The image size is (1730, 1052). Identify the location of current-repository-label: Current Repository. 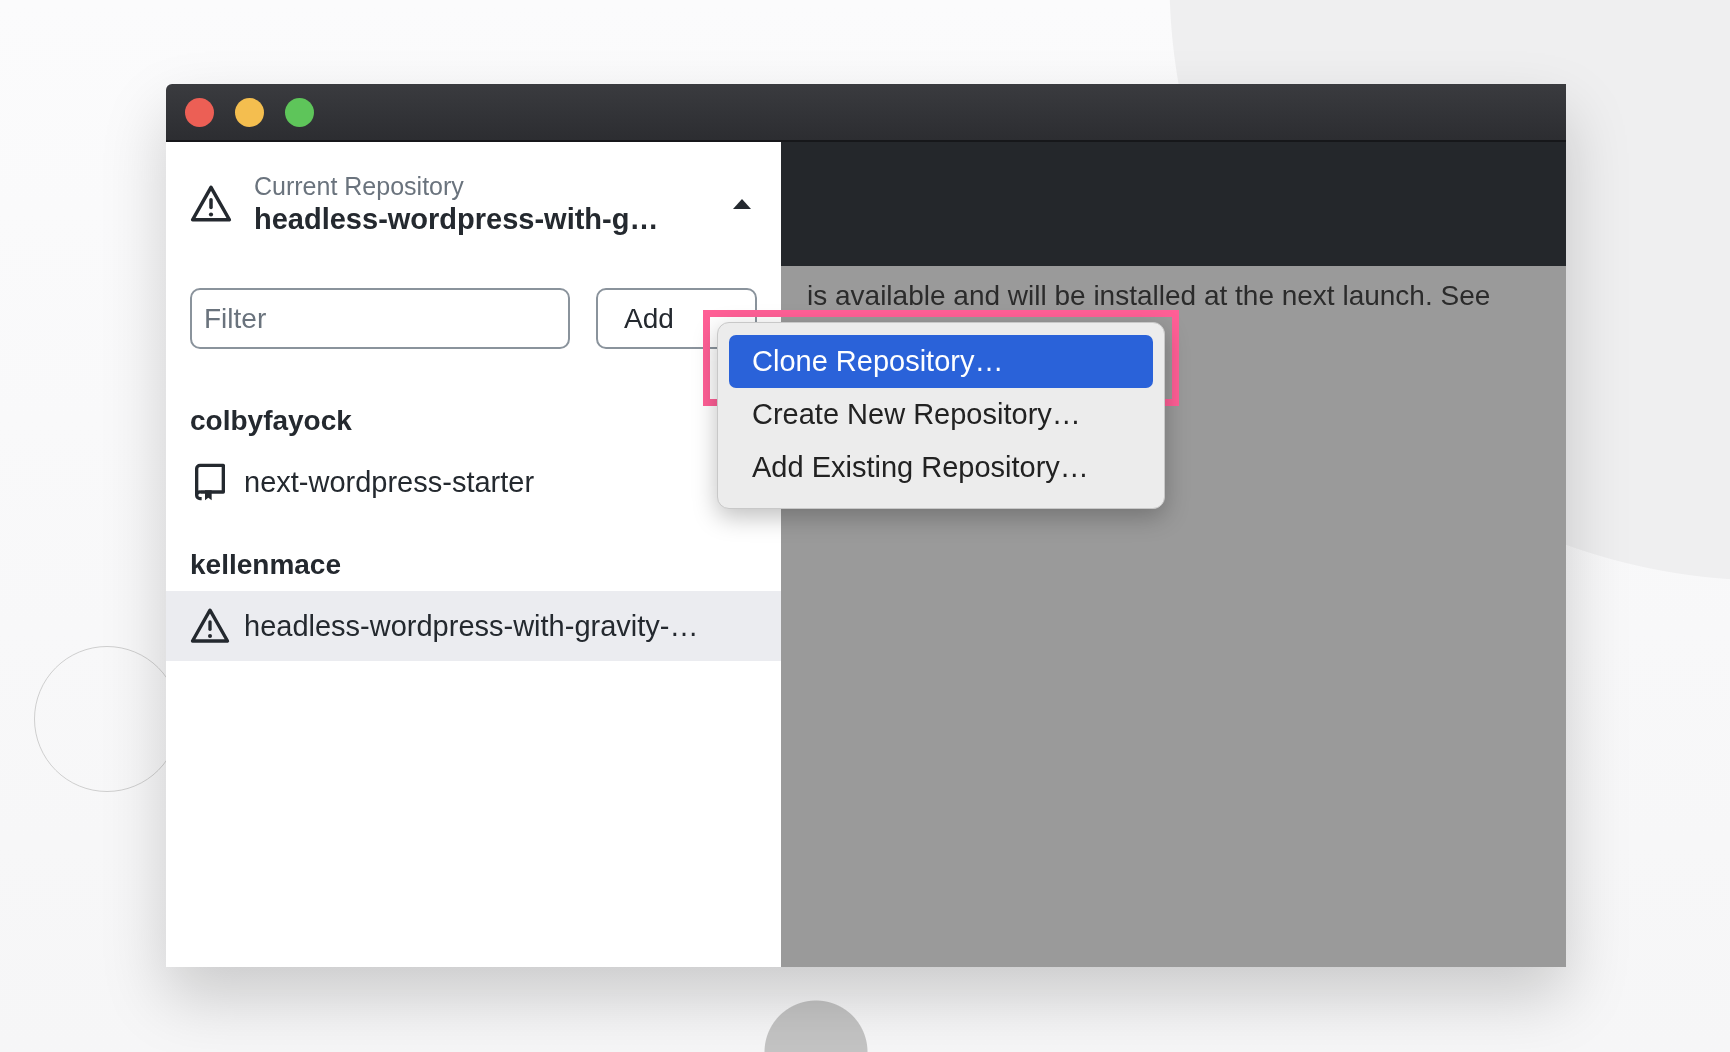
(359, 186).